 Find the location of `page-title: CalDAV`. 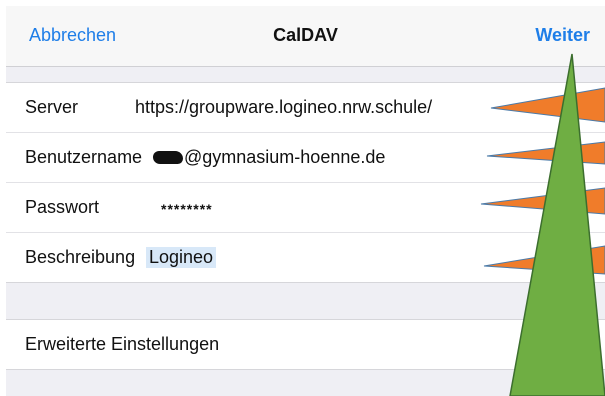

page-title: CalDAV is located at coordinates (305, 35).